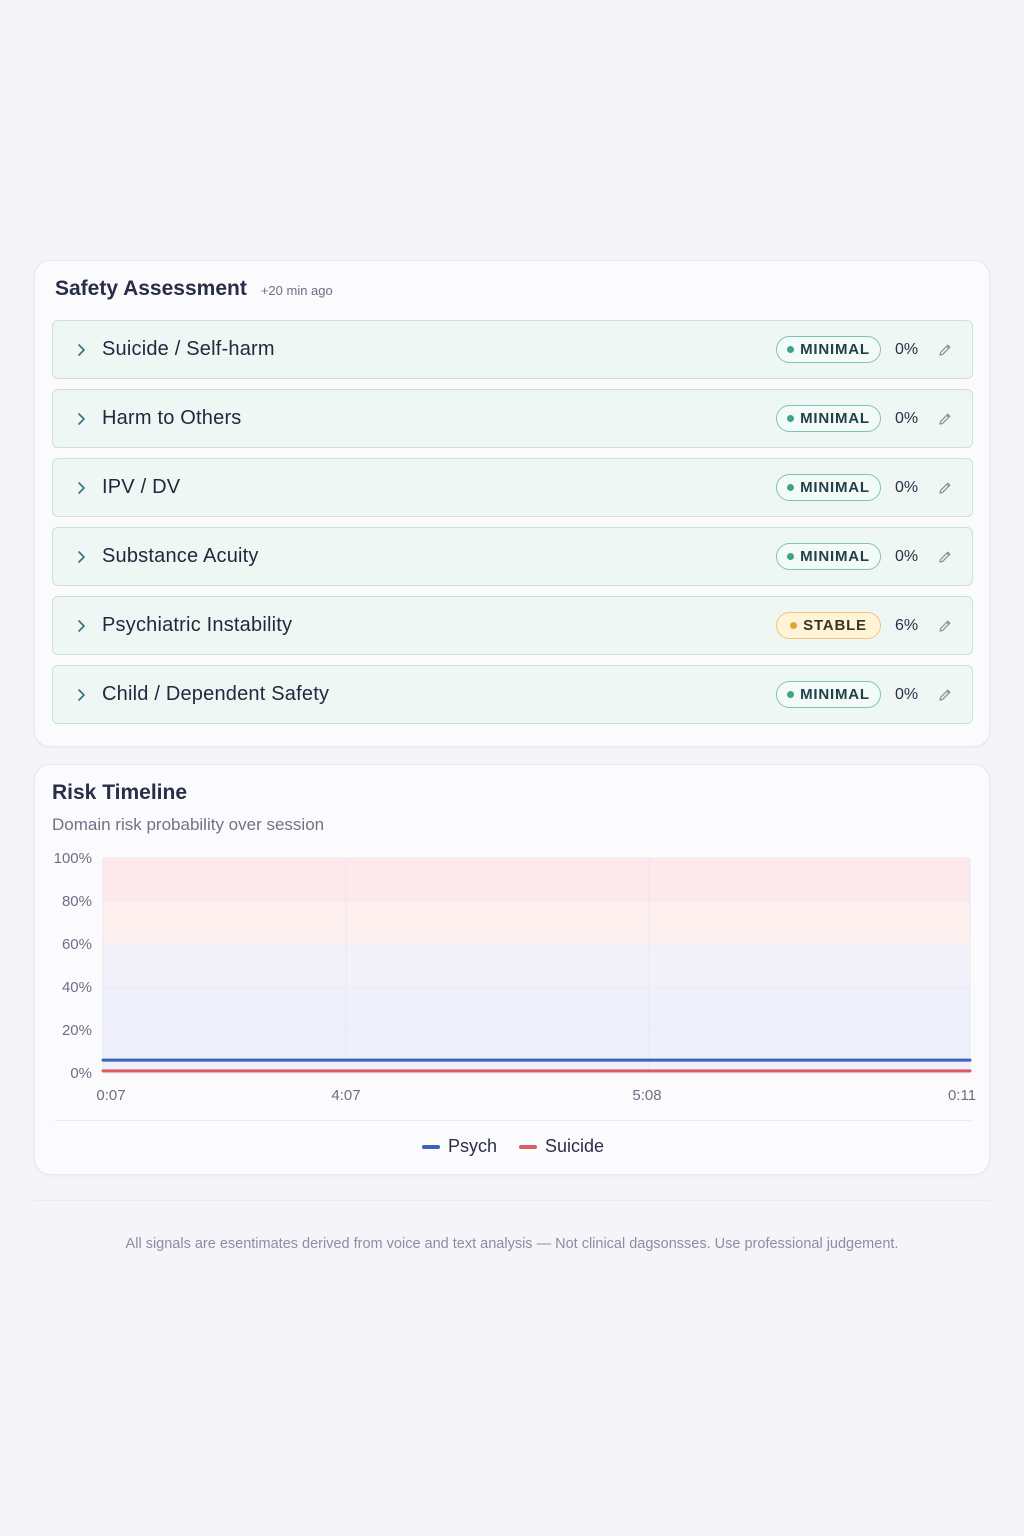  Describe the element at coordinates (216, 694) in the screenshot. I see `risk-row-label: Child / Dependent Safety` at that location.